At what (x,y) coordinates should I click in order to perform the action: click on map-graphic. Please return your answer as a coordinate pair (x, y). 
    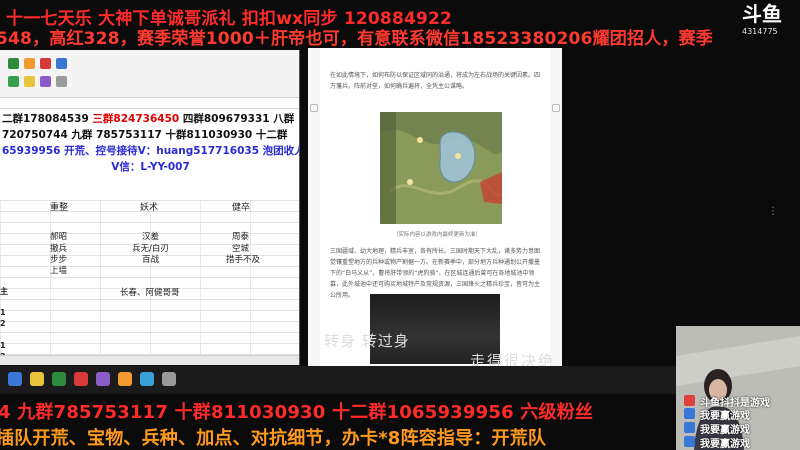
    Looking at the image, I should click on (441, 168).